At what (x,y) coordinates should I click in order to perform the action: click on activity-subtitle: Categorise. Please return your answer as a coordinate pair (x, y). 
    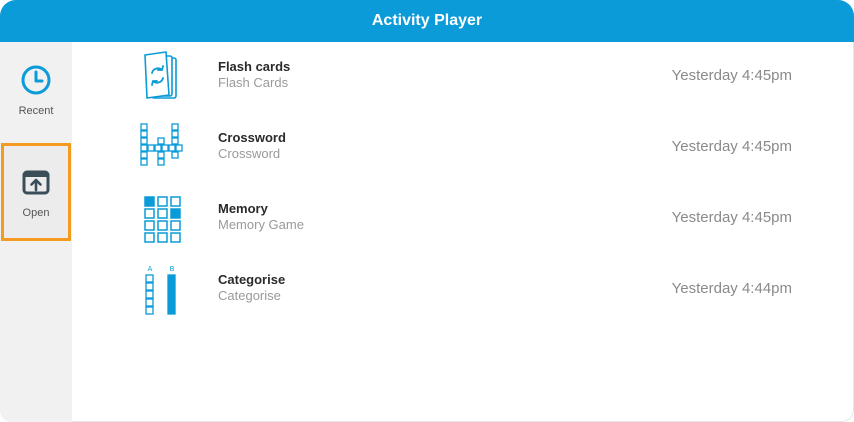
    Looking at the image, I should click on (249, 295).